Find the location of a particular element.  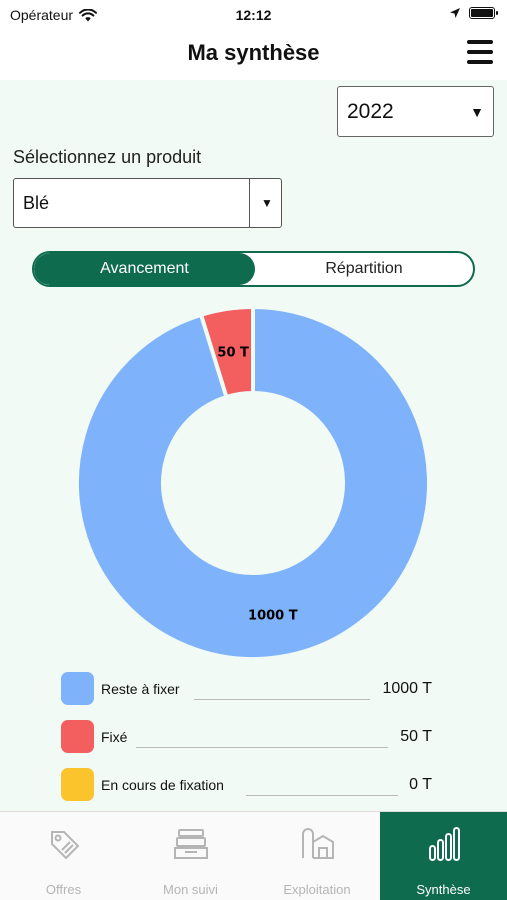

tab-label: Offres is located at coordinates (63, 889).